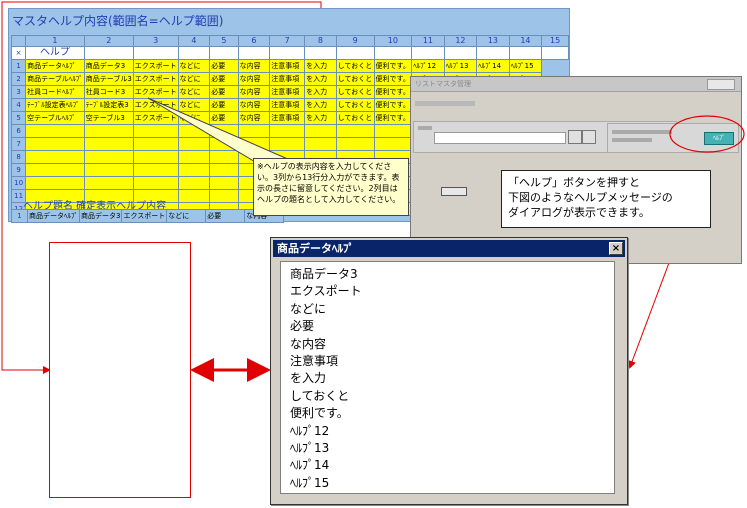 The image size is (747, 508). I want to click on window2-field-label, so click(425, 128).